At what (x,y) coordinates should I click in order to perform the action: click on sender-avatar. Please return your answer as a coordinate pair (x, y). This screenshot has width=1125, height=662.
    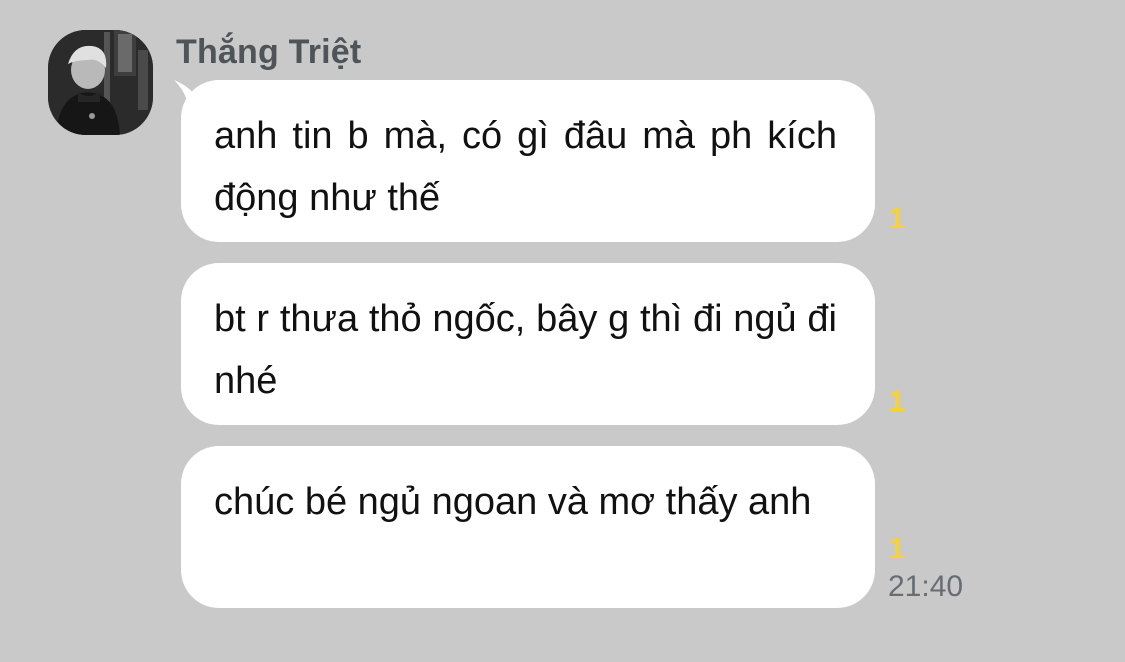
    Looking at the image, I should click on (100, 82).